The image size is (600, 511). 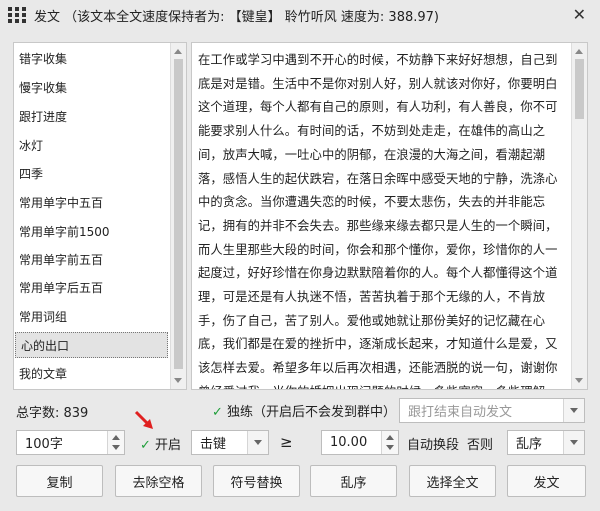 I want to click on list-item: 错字收集, so click(x=94, y=59).